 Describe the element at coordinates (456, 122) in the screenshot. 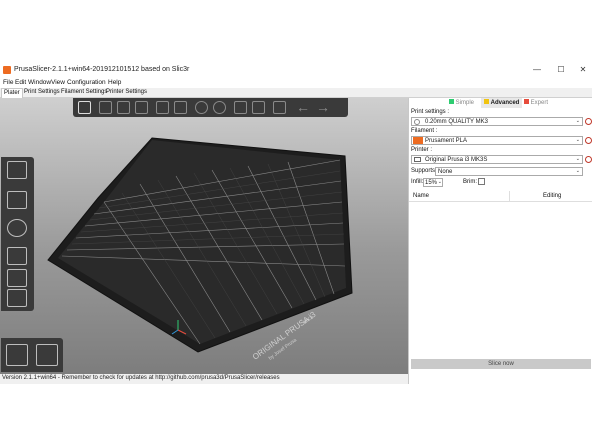

I see `print-settings-value: 0.20mm QUALITY MK3` at that location.